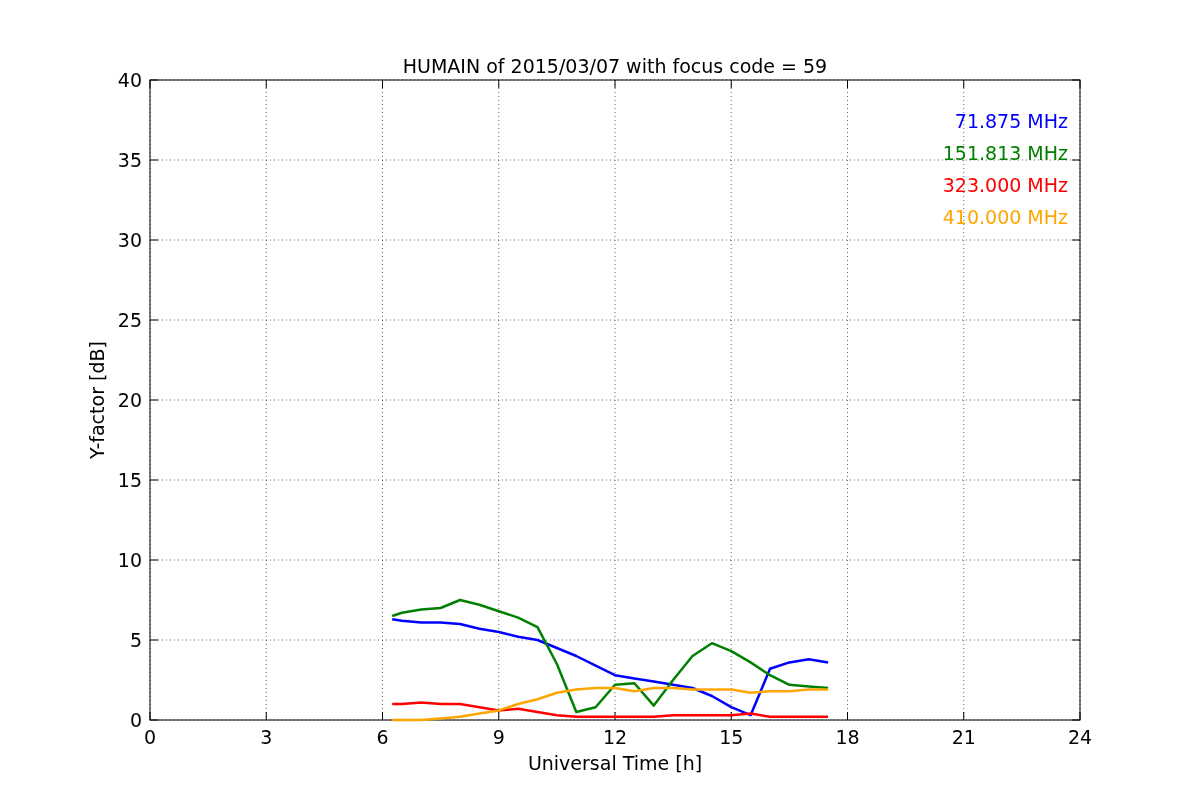  Describe the element at coordinates (1005, 153) in the screenshot. I see `legend-label: 151.813 MHz` at that location.